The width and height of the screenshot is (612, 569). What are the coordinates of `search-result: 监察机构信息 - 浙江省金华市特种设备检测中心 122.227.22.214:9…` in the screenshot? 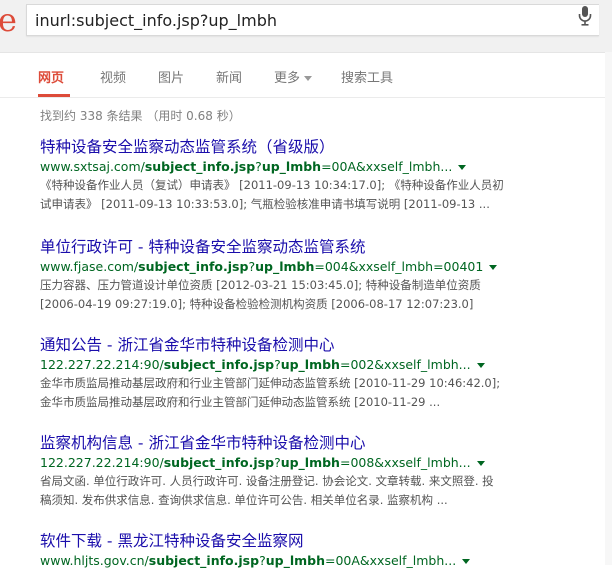 It's located at (326, 471).